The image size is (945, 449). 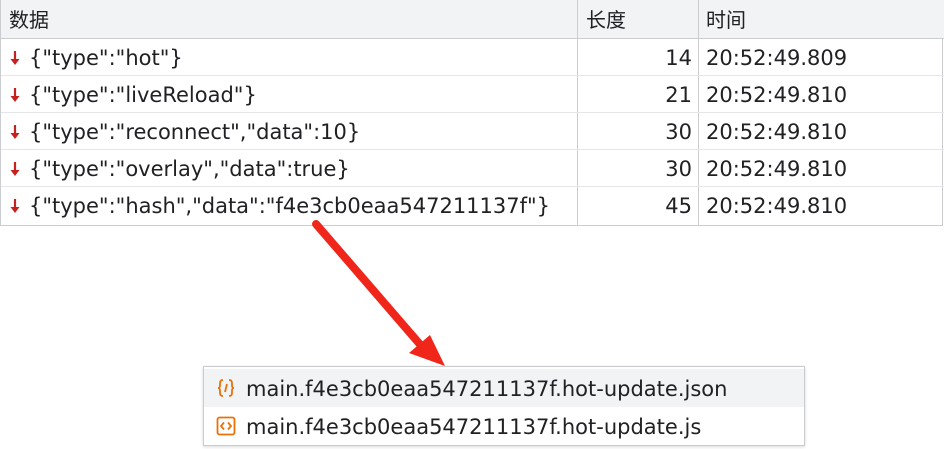 I want to click on js-file-icon, so click(x=226, y=426).